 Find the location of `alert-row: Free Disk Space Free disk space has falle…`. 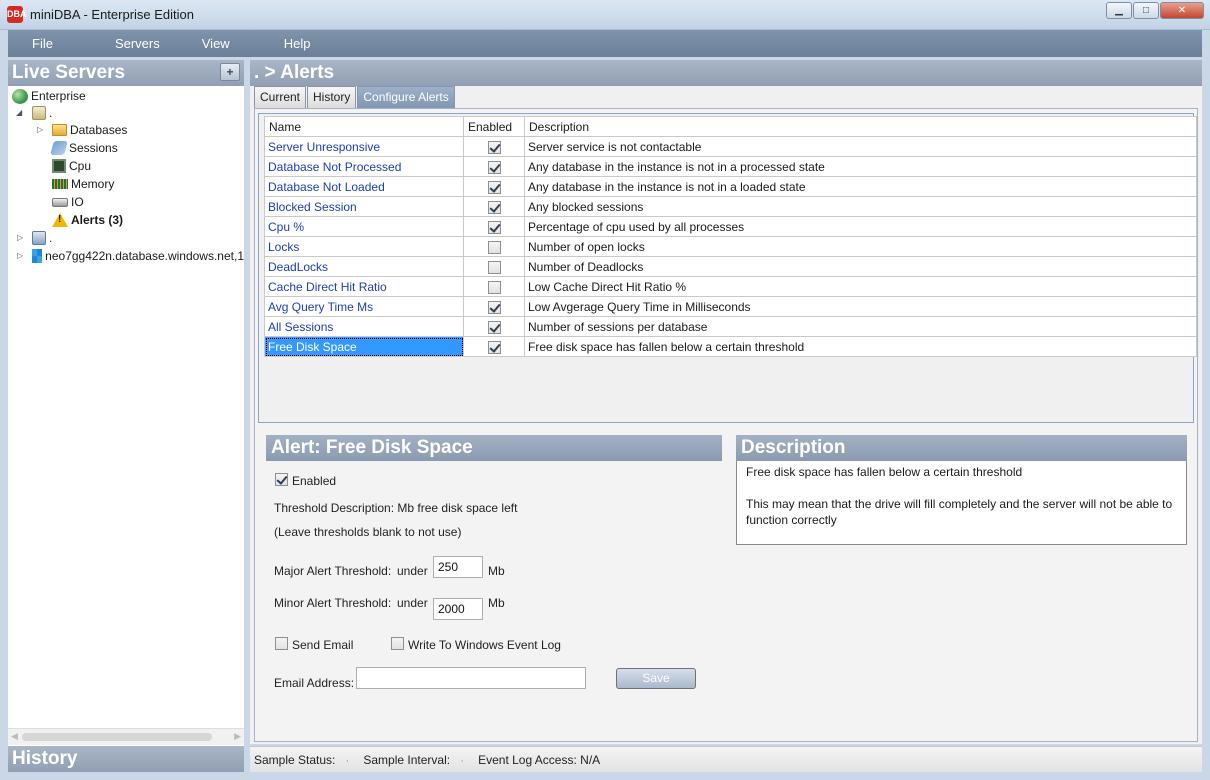

alert-row: Free Disk Space Free disk space has falle… is located at coordinates (730, 346).